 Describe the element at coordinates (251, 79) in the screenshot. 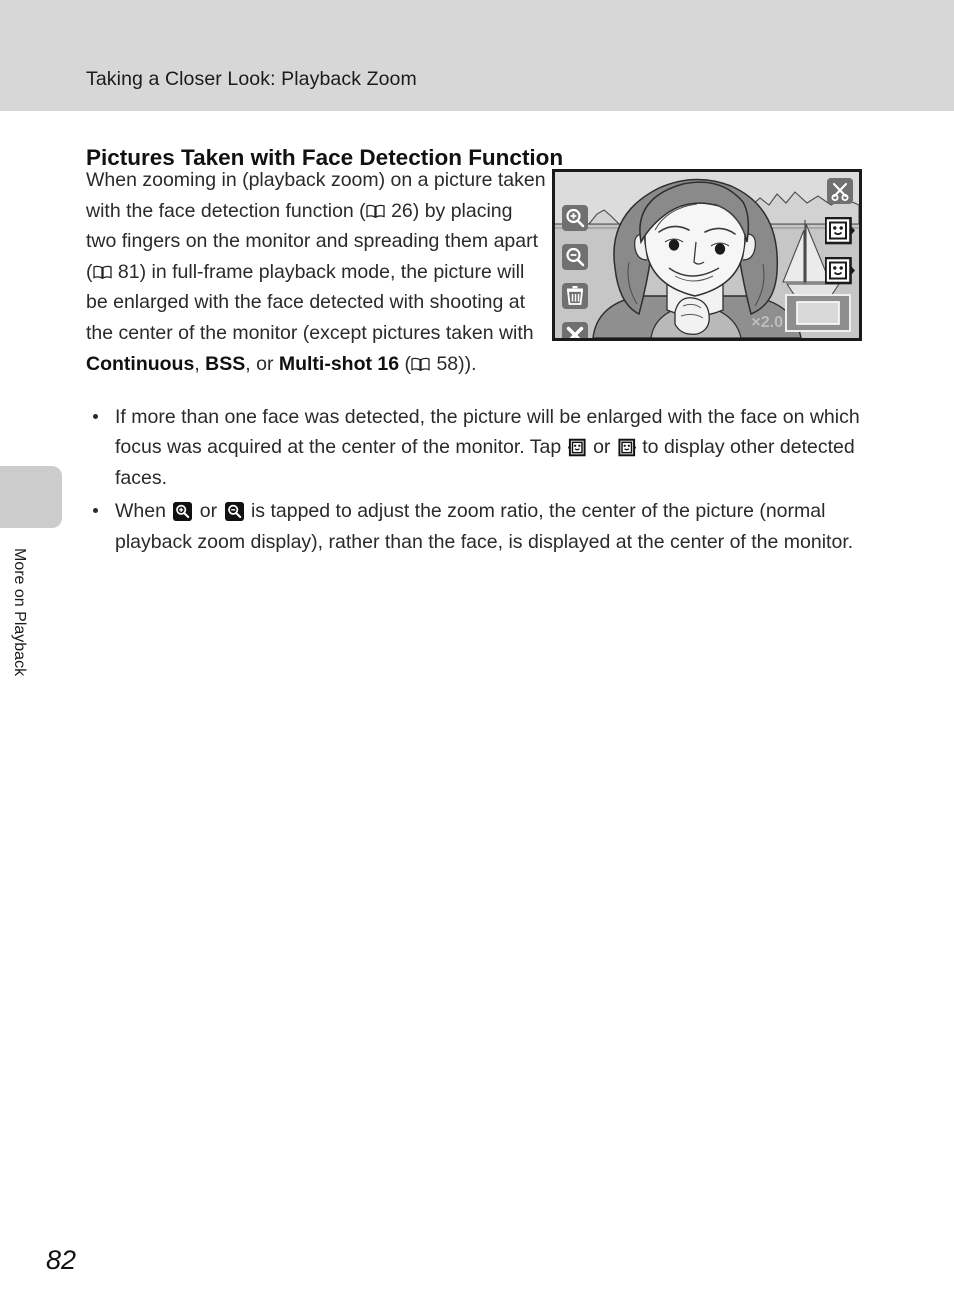

I see `page-header-title: Taking a Closer Look: Playback Zoom` at that location.